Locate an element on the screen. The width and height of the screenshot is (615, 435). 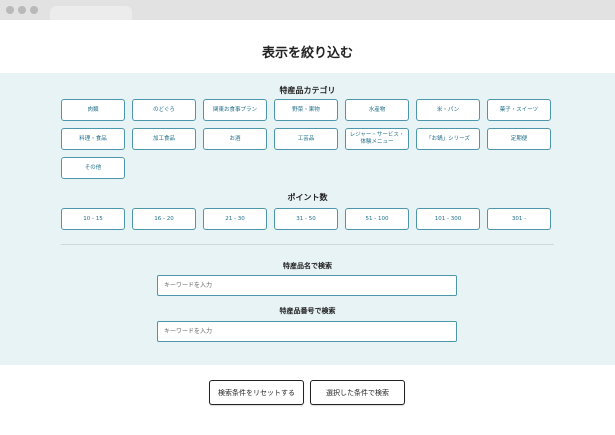
category-chip: 料理・食品 is located at coordinates (93, 139).